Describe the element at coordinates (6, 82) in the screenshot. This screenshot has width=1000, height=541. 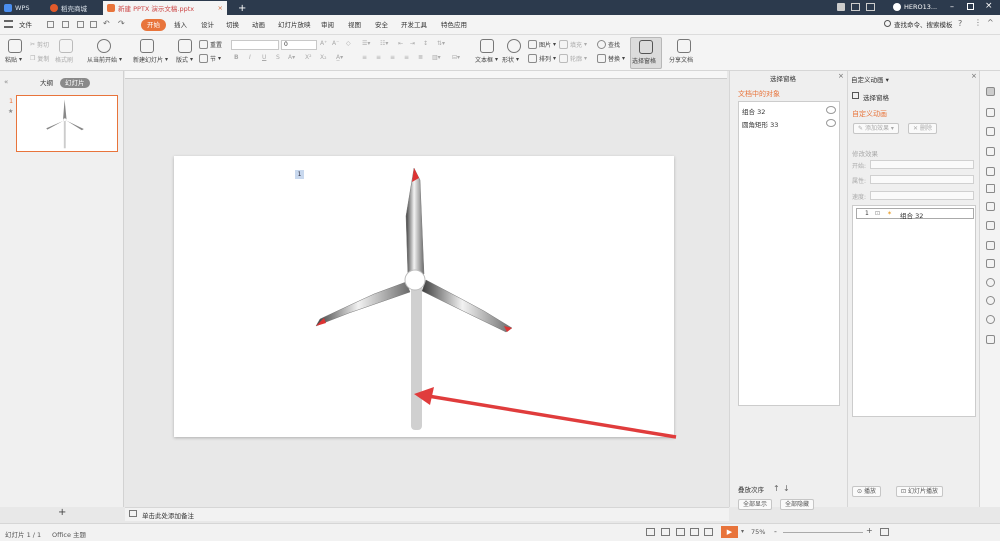
I see `collapse-panel-icon: «` at that location.